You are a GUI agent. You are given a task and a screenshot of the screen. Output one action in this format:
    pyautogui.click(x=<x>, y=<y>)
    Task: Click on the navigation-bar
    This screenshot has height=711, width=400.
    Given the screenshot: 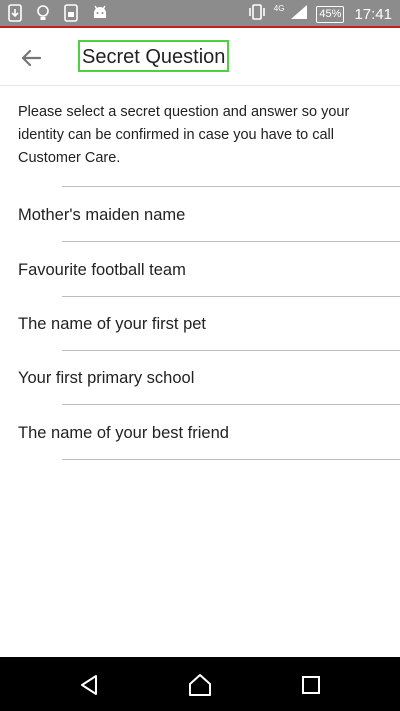 What is the action you would take?
    pyautogui.click(x=200, y=684)
    